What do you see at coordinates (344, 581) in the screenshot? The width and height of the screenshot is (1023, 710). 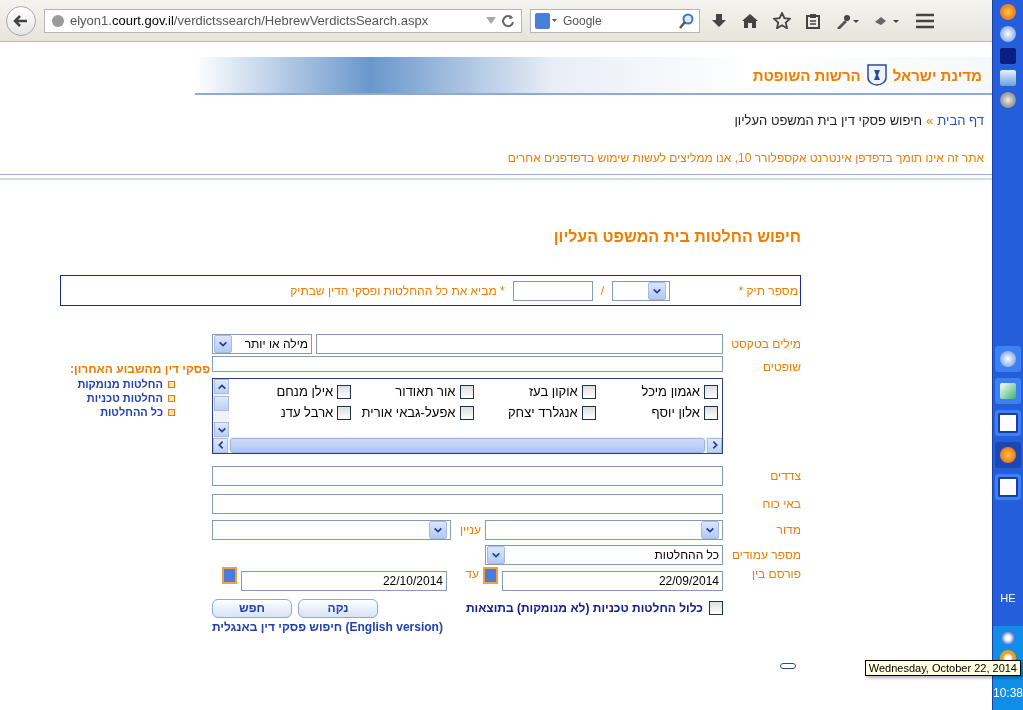 I see `date-to-input: 22/10/2014` at bounding box center [344, 581].